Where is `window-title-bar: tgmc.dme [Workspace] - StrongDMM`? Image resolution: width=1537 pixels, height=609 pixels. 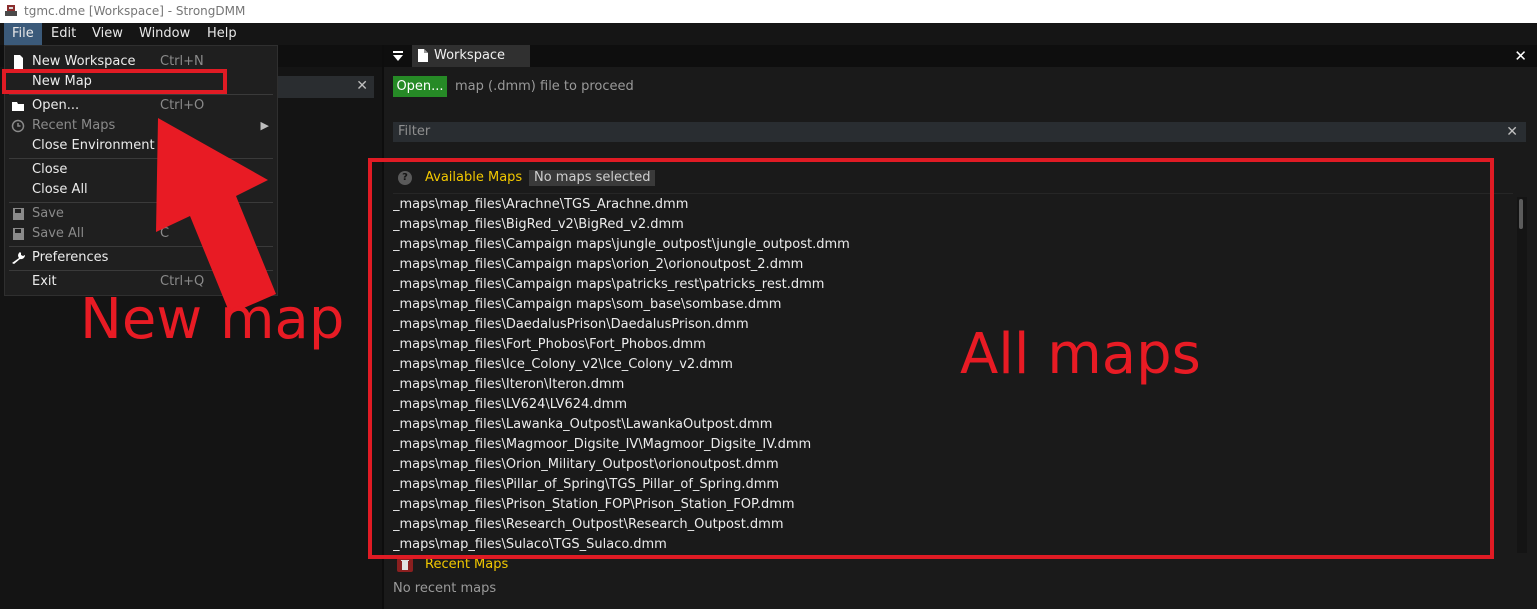 window-title-bar: tgmc.dme [Workspace] - StrongDMM is located at coordinates (768, 11).